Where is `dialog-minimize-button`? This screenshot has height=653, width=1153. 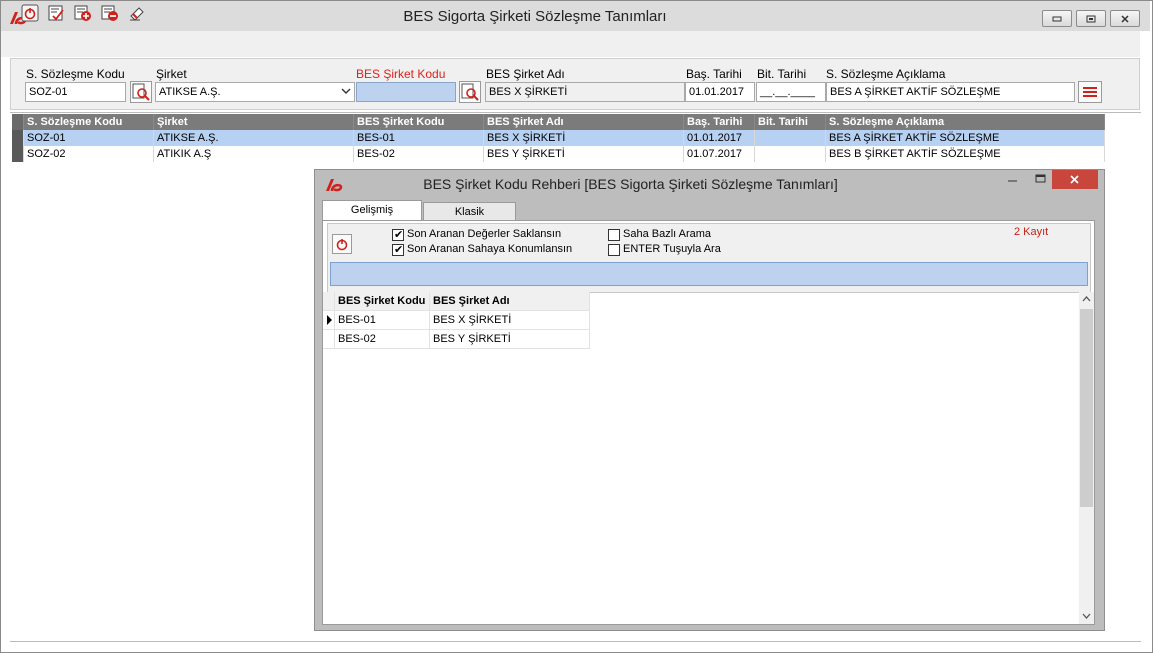
dialog-minimize-button is located at coordinates (1013, 180).